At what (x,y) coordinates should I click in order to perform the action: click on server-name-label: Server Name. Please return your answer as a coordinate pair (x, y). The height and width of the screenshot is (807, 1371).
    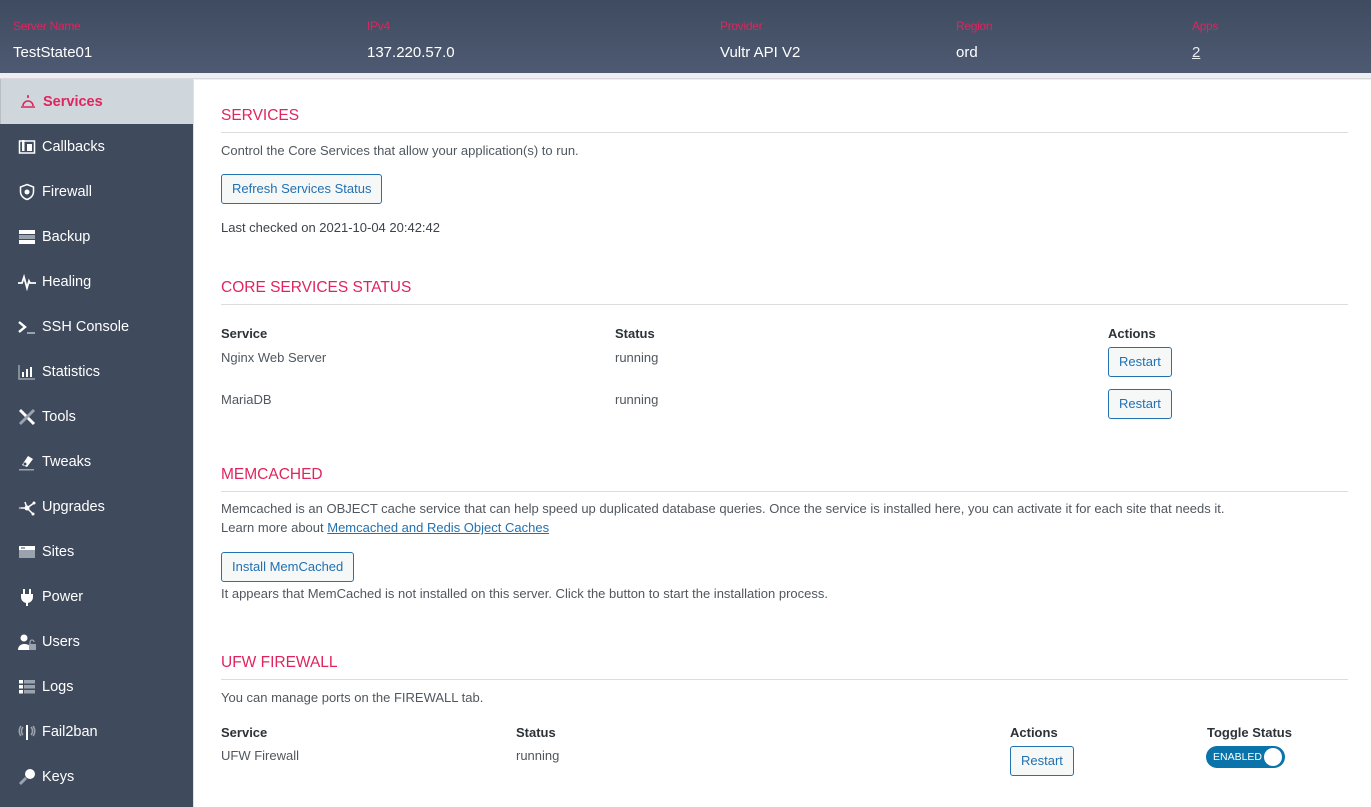
    Looking at the image, I should click on (47, 26).